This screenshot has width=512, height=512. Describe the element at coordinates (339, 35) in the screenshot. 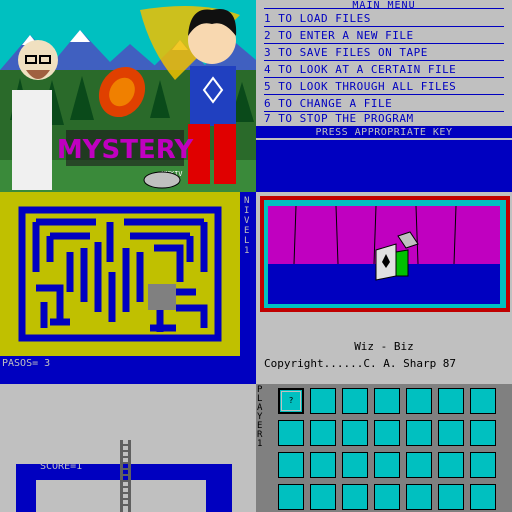

I see `menu-item-enter: 2 TO ENTER A NEW FILE` at that location.